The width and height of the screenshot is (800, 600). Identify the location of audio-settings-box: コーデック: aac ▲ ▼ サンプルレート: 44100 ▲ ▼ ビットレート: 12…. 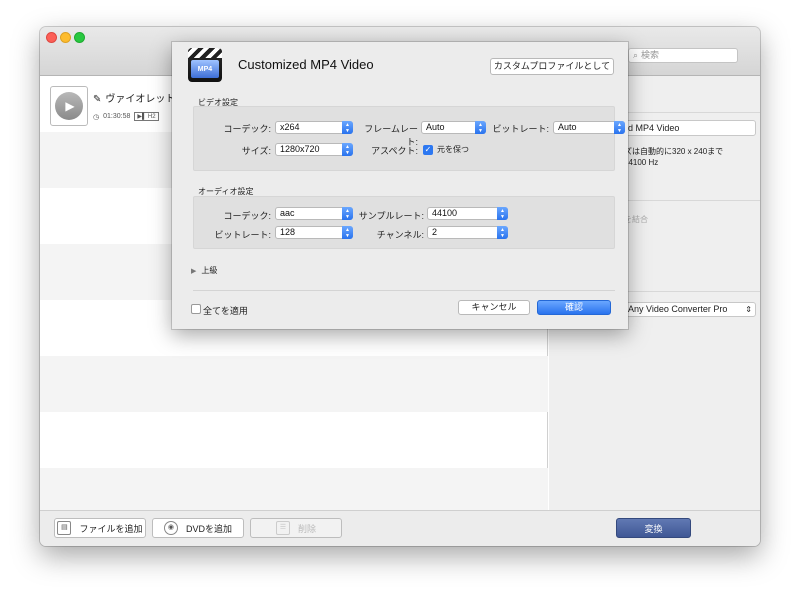
(404, 222).